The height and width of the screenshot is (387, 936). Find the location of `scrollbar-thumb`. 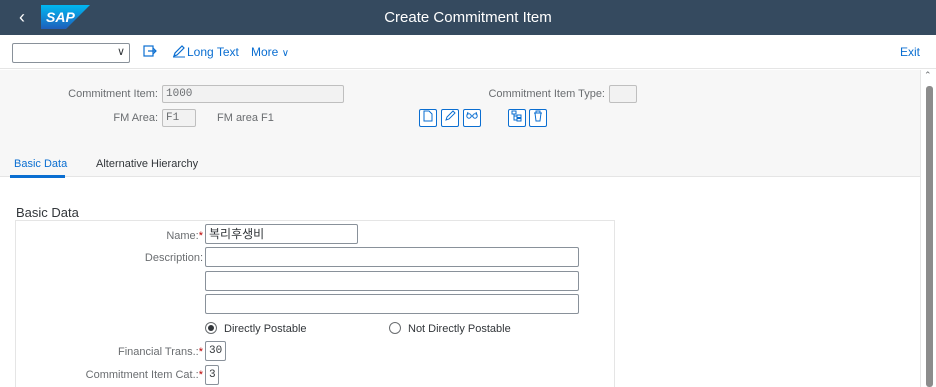

scrollbar-thumb is located at coordinates (929, 236).